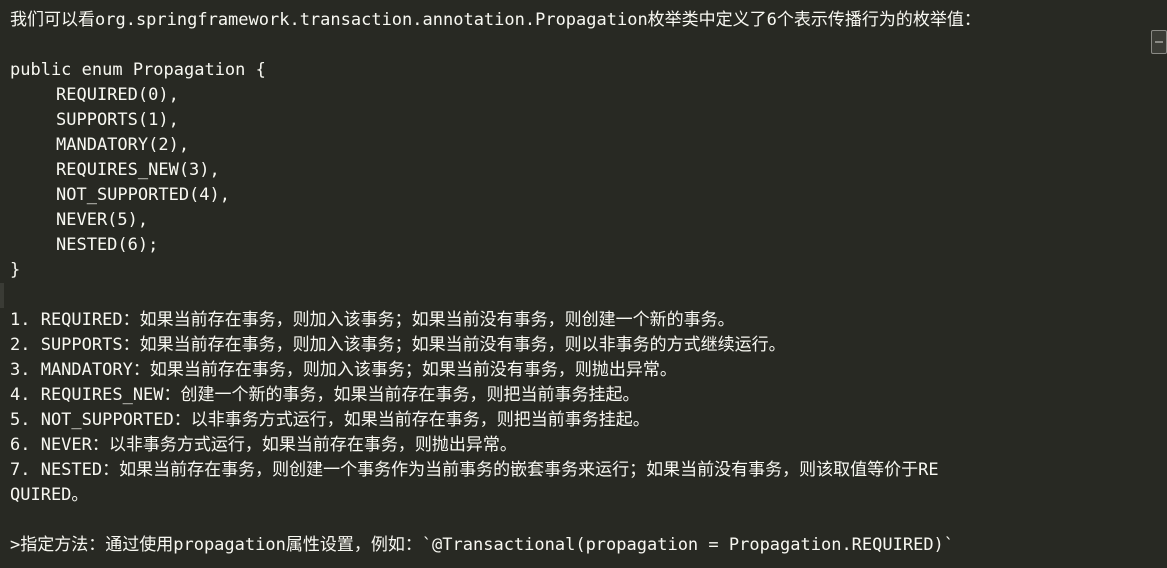  I want to click on list-item-wrap: QUIRED。, so click(49, 495).